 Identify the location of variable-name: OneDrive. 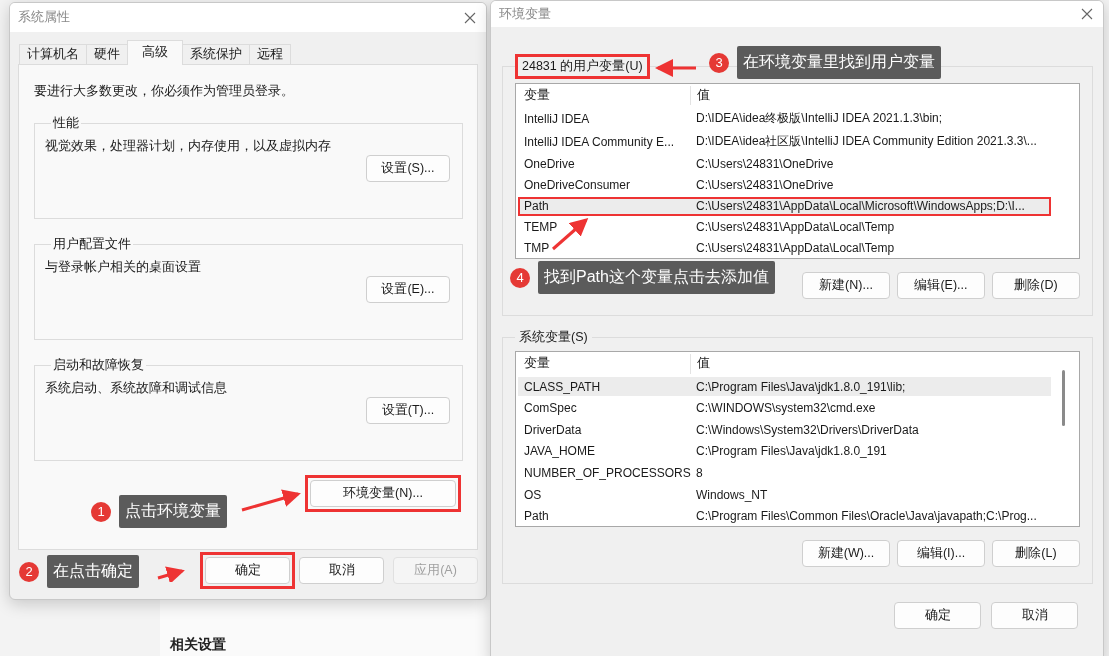
(550, 163).